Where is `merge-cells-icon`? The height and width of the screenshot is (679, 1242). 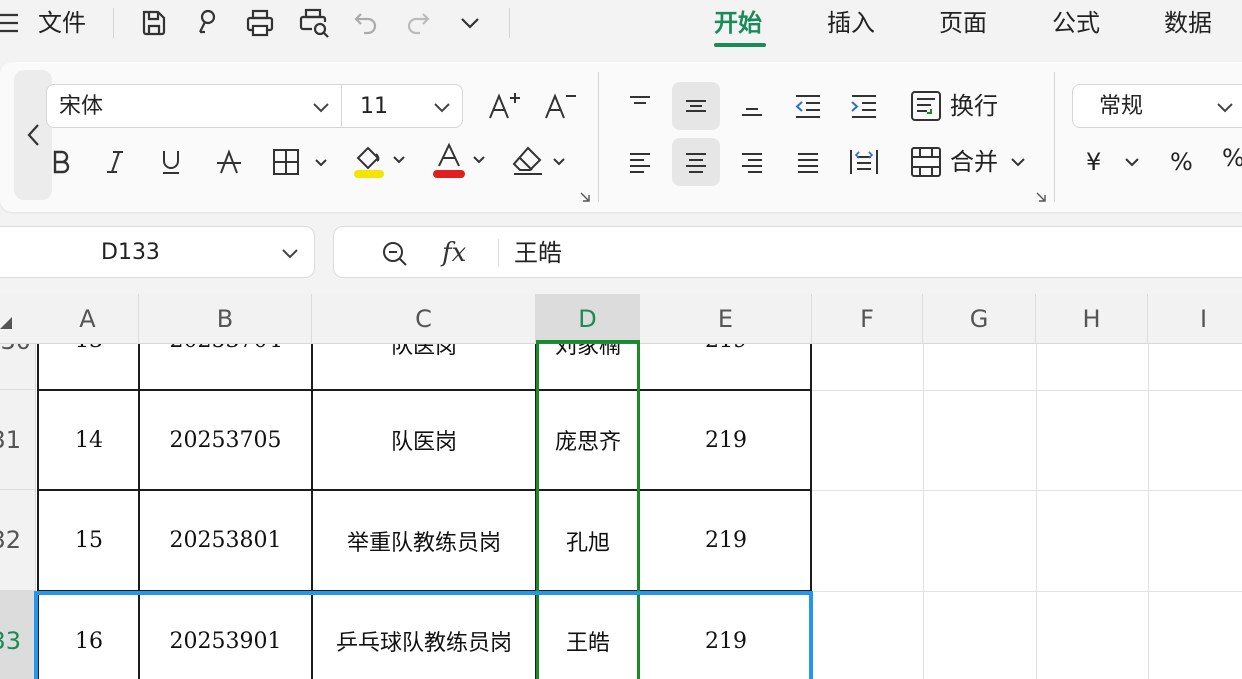
merge-cells-icon is located at coordinates (926, 162).